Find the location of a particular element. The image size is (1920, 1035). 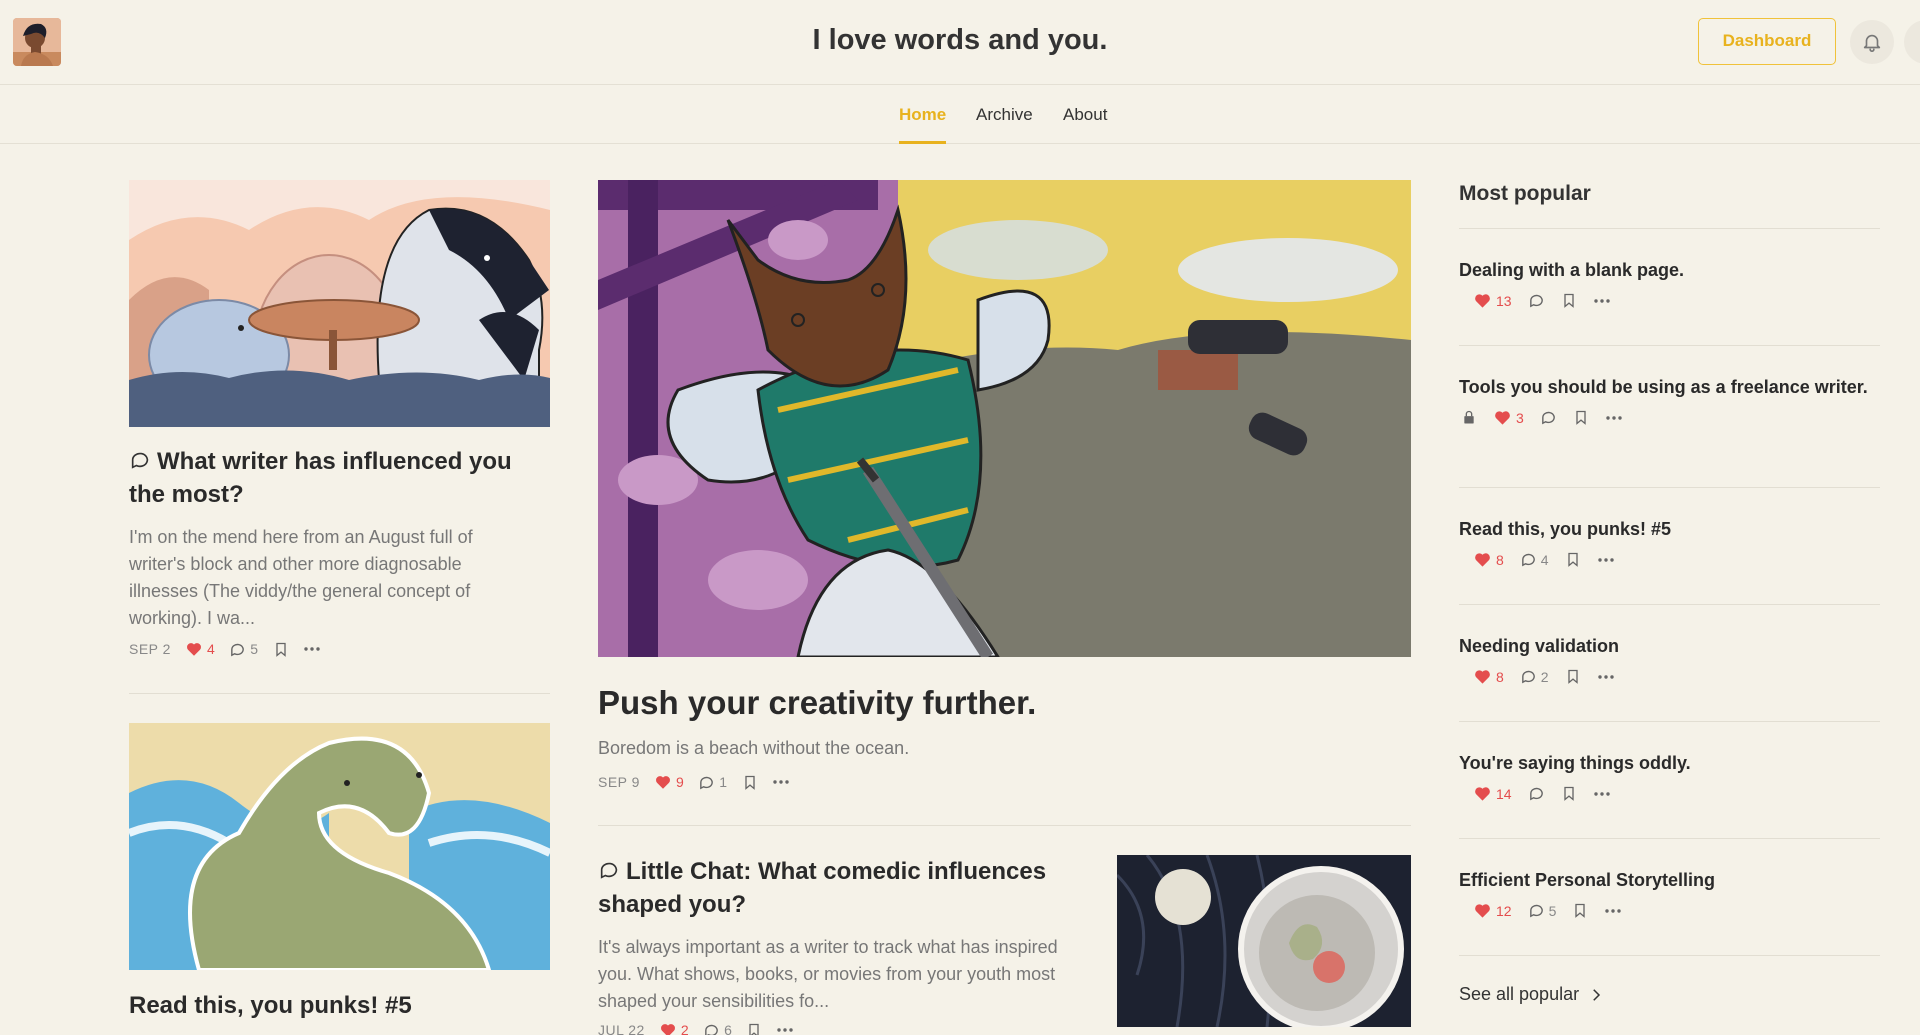

notifications-button is located at coordinates (1872, 42).